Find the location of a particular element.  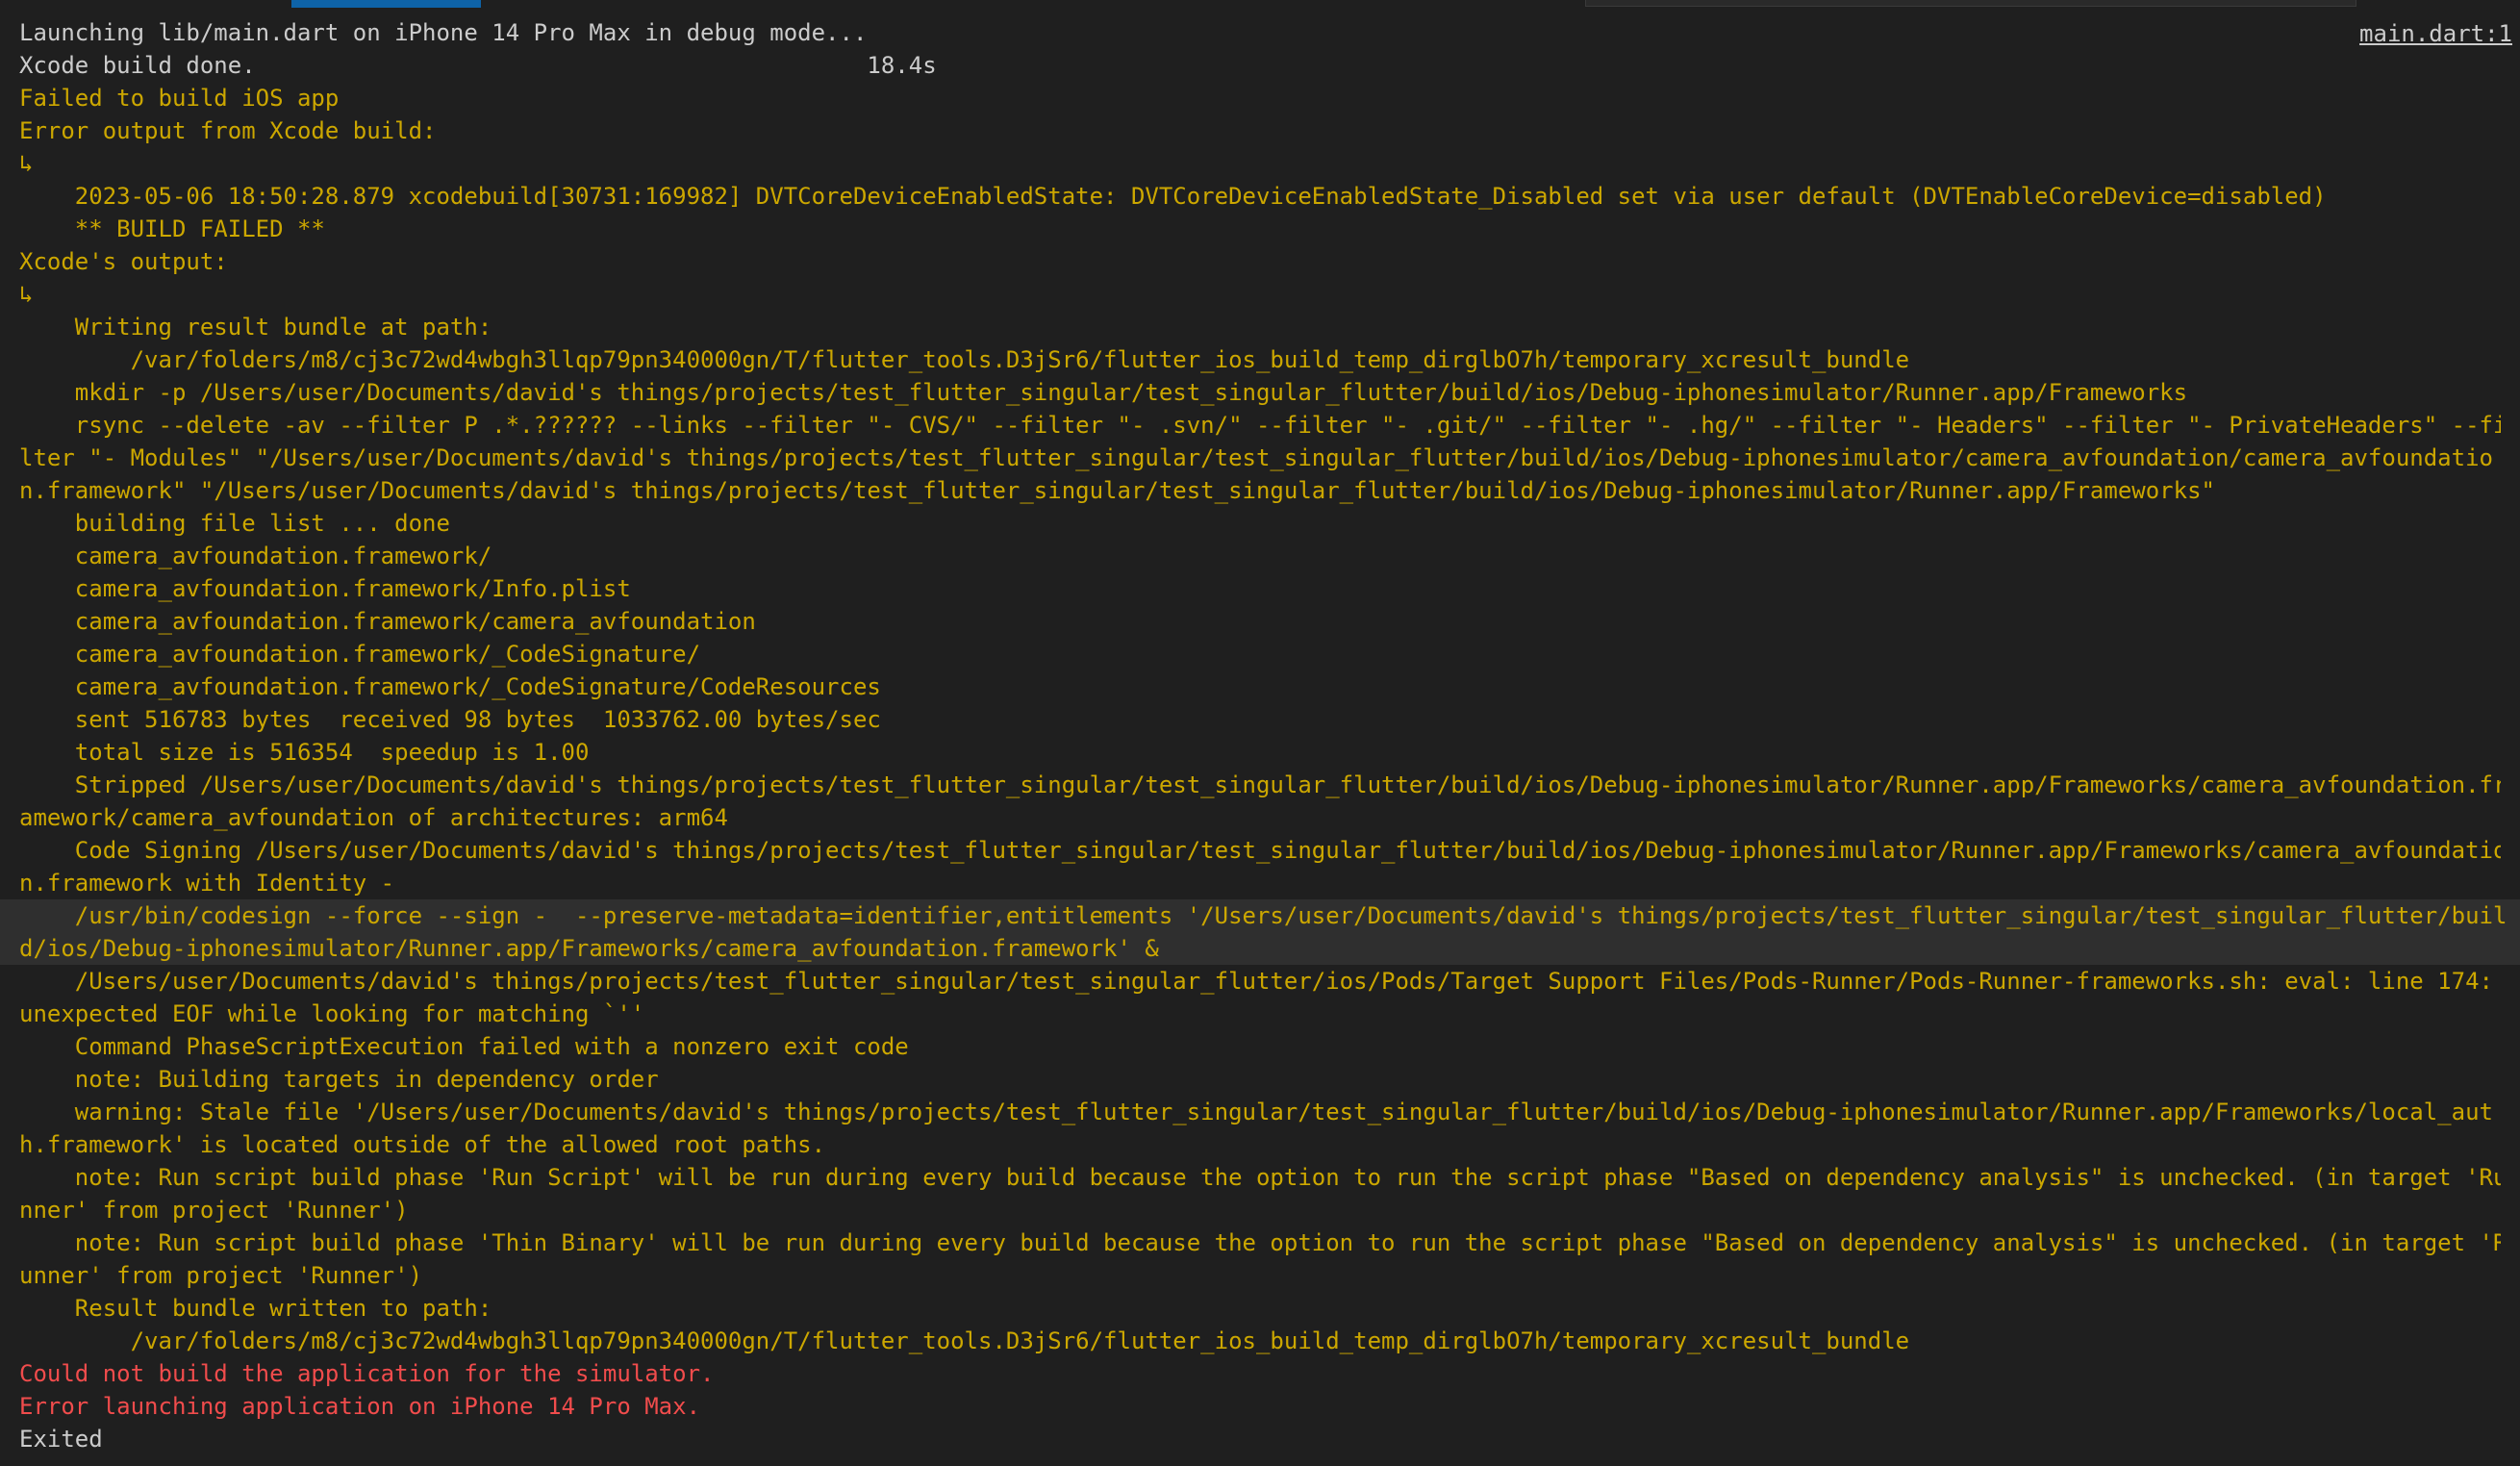

filter-input-edge is located at coordinates (1971, 3).